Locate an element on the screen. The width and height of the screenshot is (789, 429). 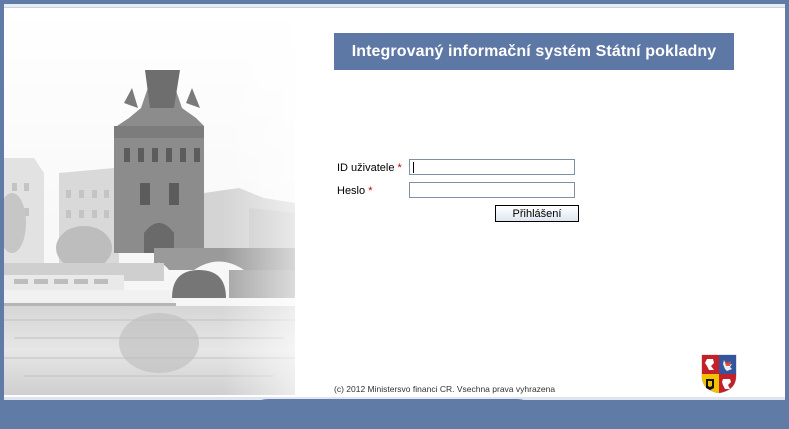
czech-coat-of-arms-icon is located at coordinates (719, 374).